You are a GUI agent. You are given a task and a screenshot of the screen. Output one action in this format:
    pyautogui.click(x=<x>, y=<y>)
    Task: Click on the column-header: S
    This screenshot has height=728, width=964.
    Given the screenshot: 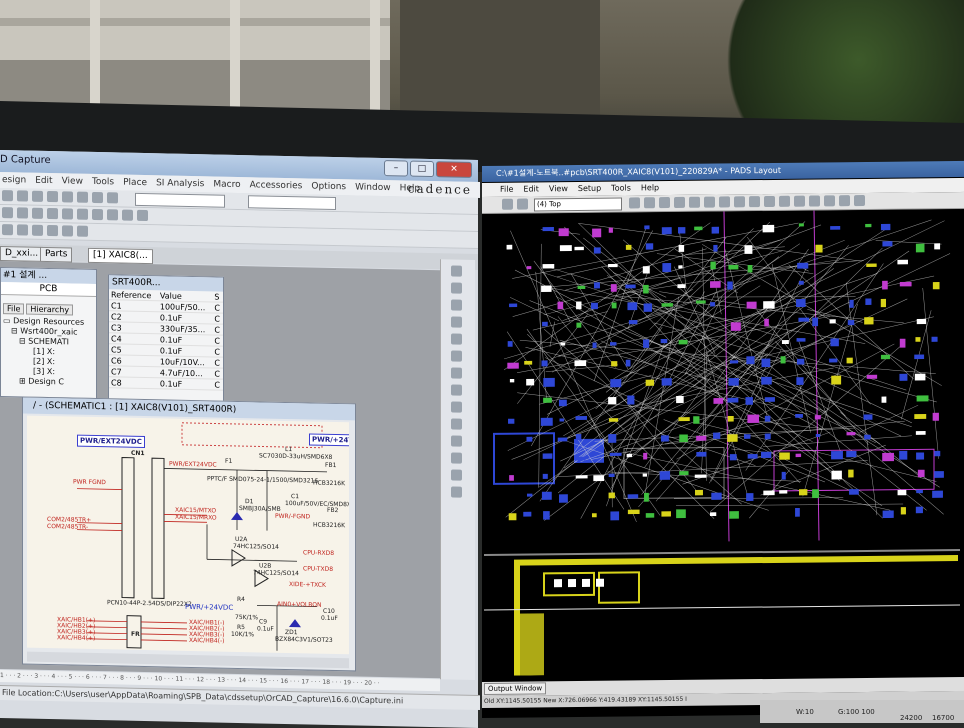 What is the action you would take?
    pyautogui.click(x=217, y=296)
    